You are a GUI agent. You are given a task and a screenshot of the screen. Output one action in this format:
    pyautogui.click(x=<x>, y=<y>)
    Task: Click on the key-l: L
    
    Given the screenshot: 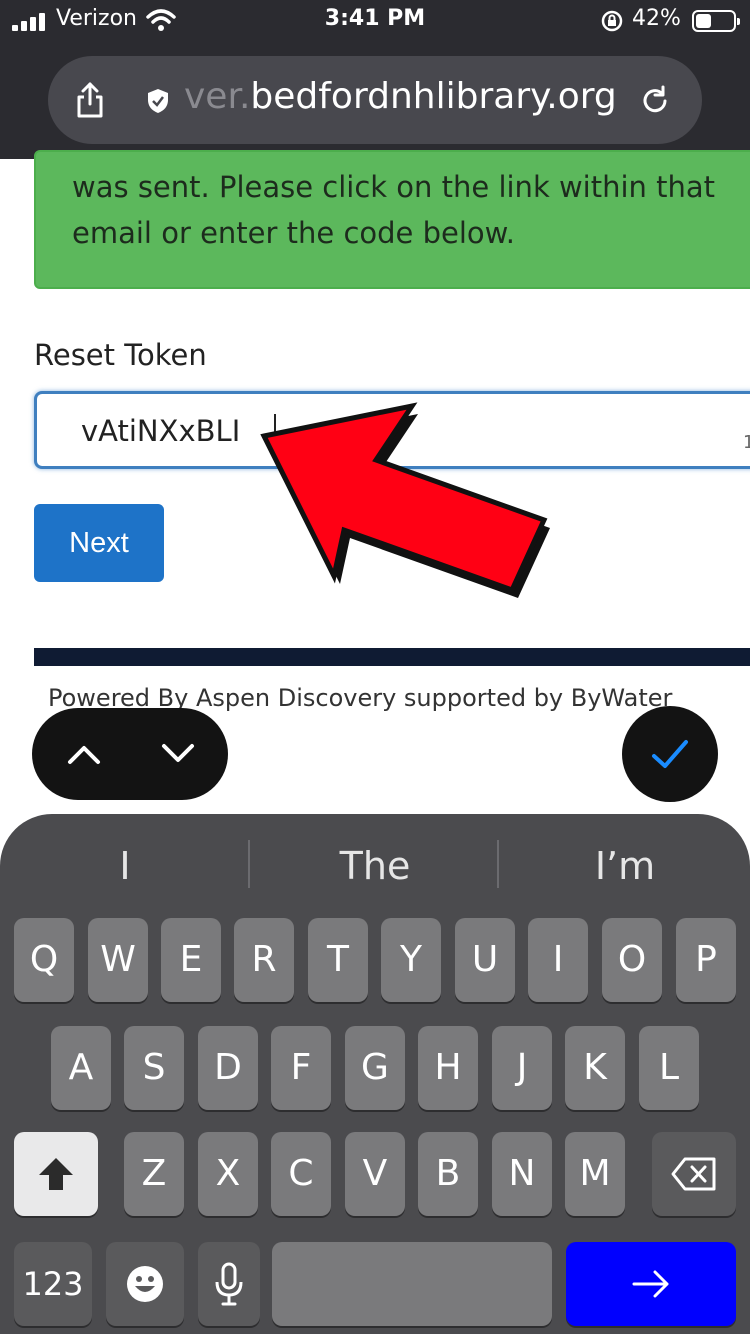 What is the action you would take?
    pyautogui.click(x=669, y=1068)
    